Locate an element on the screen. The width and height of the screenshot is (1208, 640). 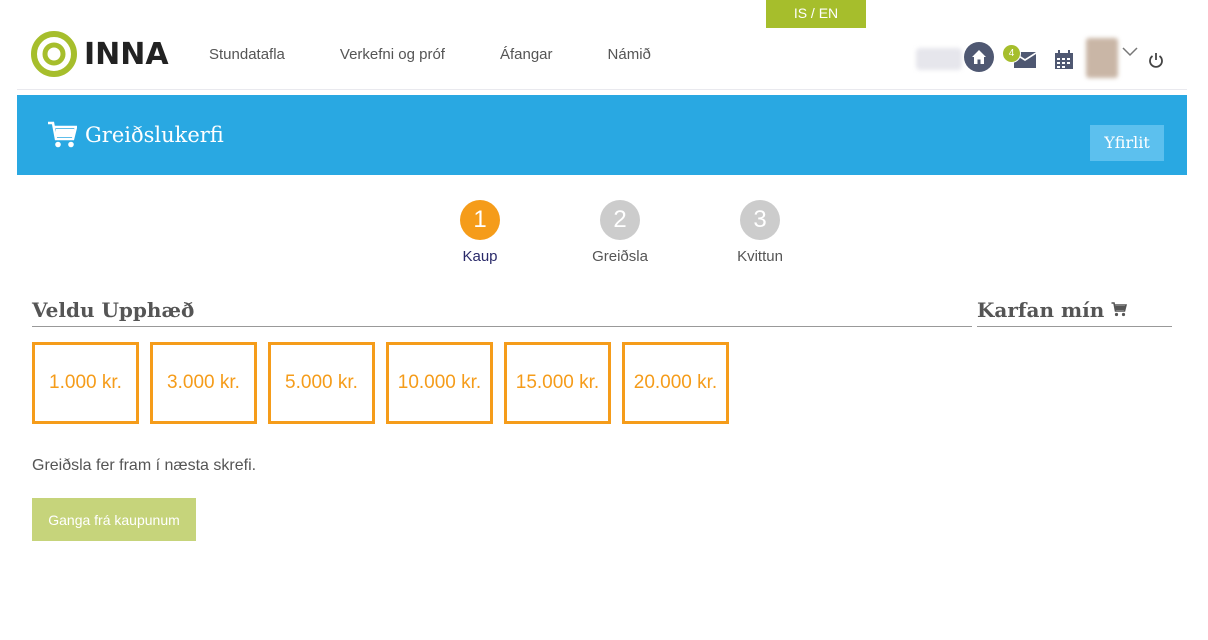
banner-title: Greiðslukerfi is located at coordinates (135, 135).